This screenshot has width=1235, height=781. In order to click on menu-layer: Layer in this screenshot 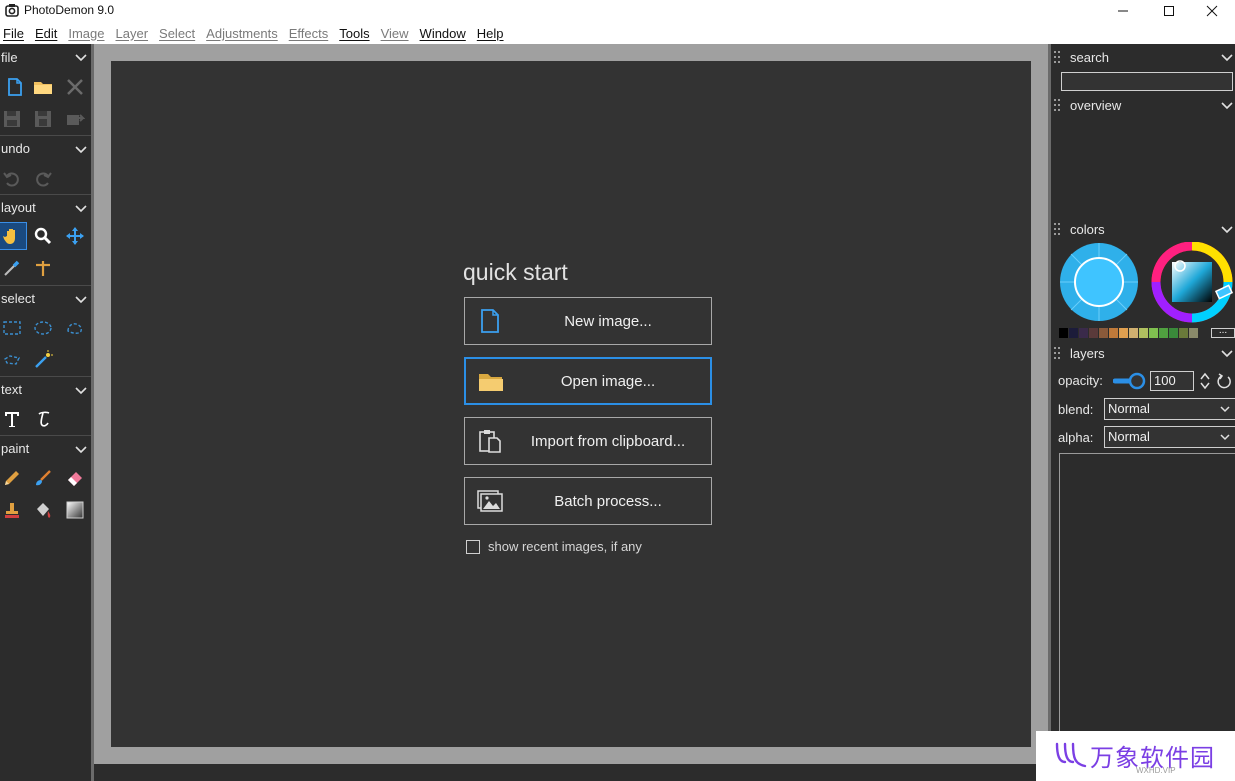, I will do `click(133, 33)`.